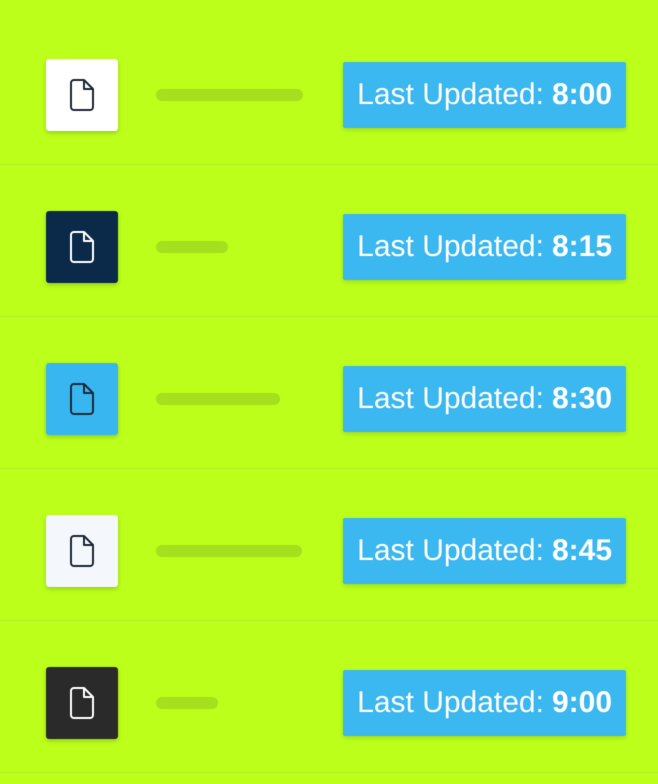  What do you see at coordinates (582, 399) in the screenshot?
I see `update-time: 8:30` at bounding box center [582, 399].